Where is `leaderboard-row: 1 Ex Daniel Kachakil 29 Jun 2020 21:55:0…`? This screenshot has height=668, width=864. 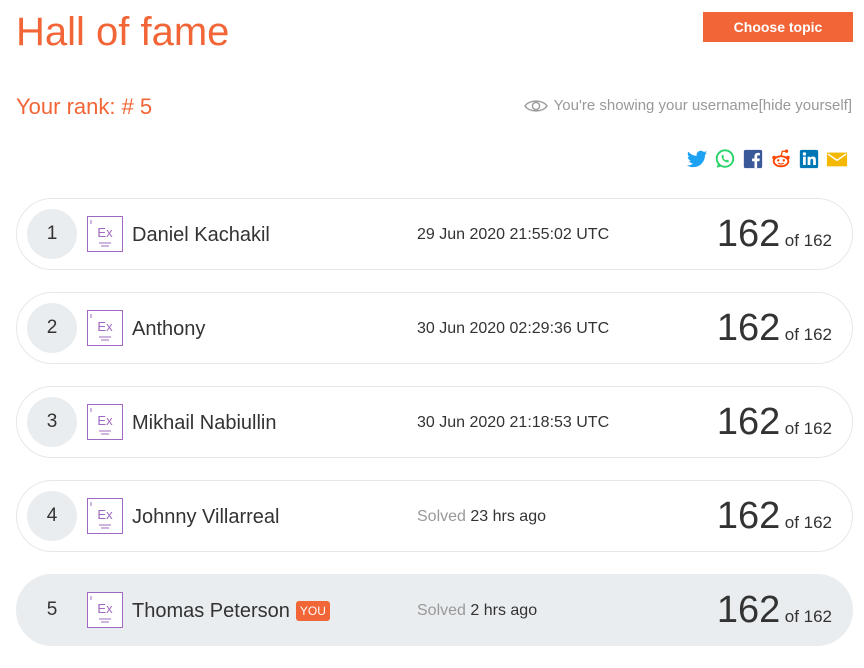 leaderboard-row: 1 Ex Daniel Kachakil 29 Jun 2020 21:55:0… is located at coordinates (434, 234).